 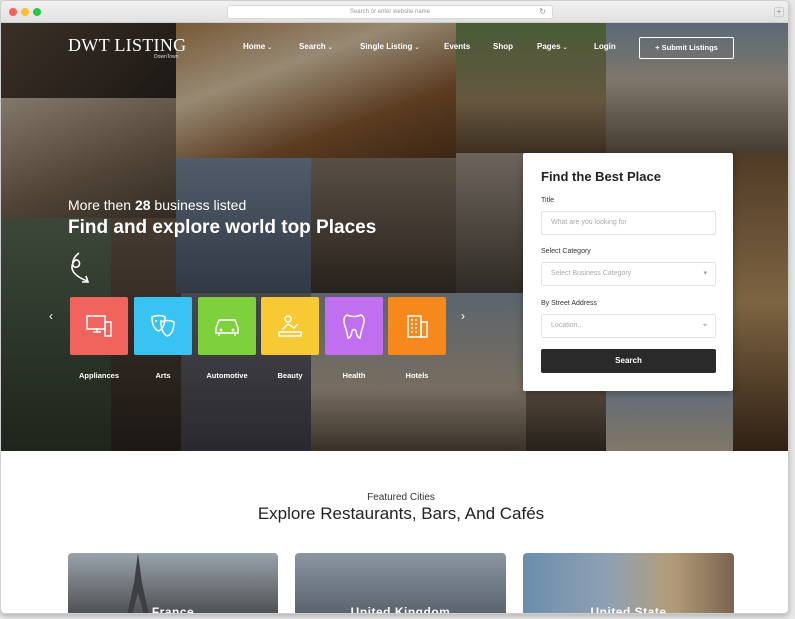 I want to click on address-bar: Search or enter website name ↻, so click(x=390, y=12).